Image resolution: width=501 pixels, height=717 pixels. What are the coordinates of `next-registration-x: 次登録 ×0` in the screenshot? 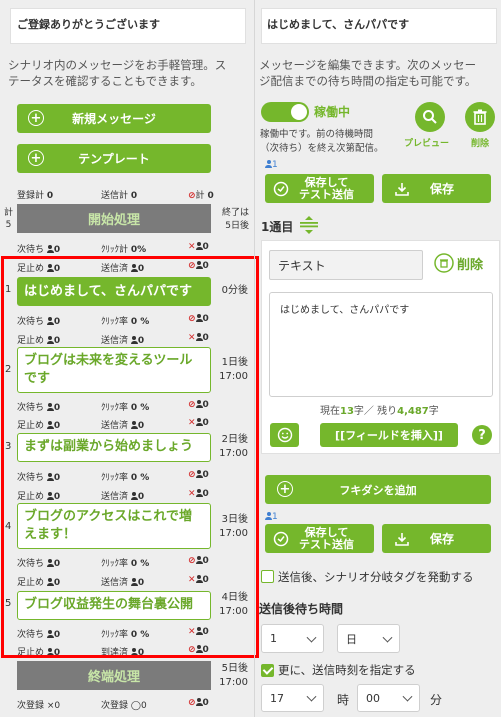 It's located at (39, 706).